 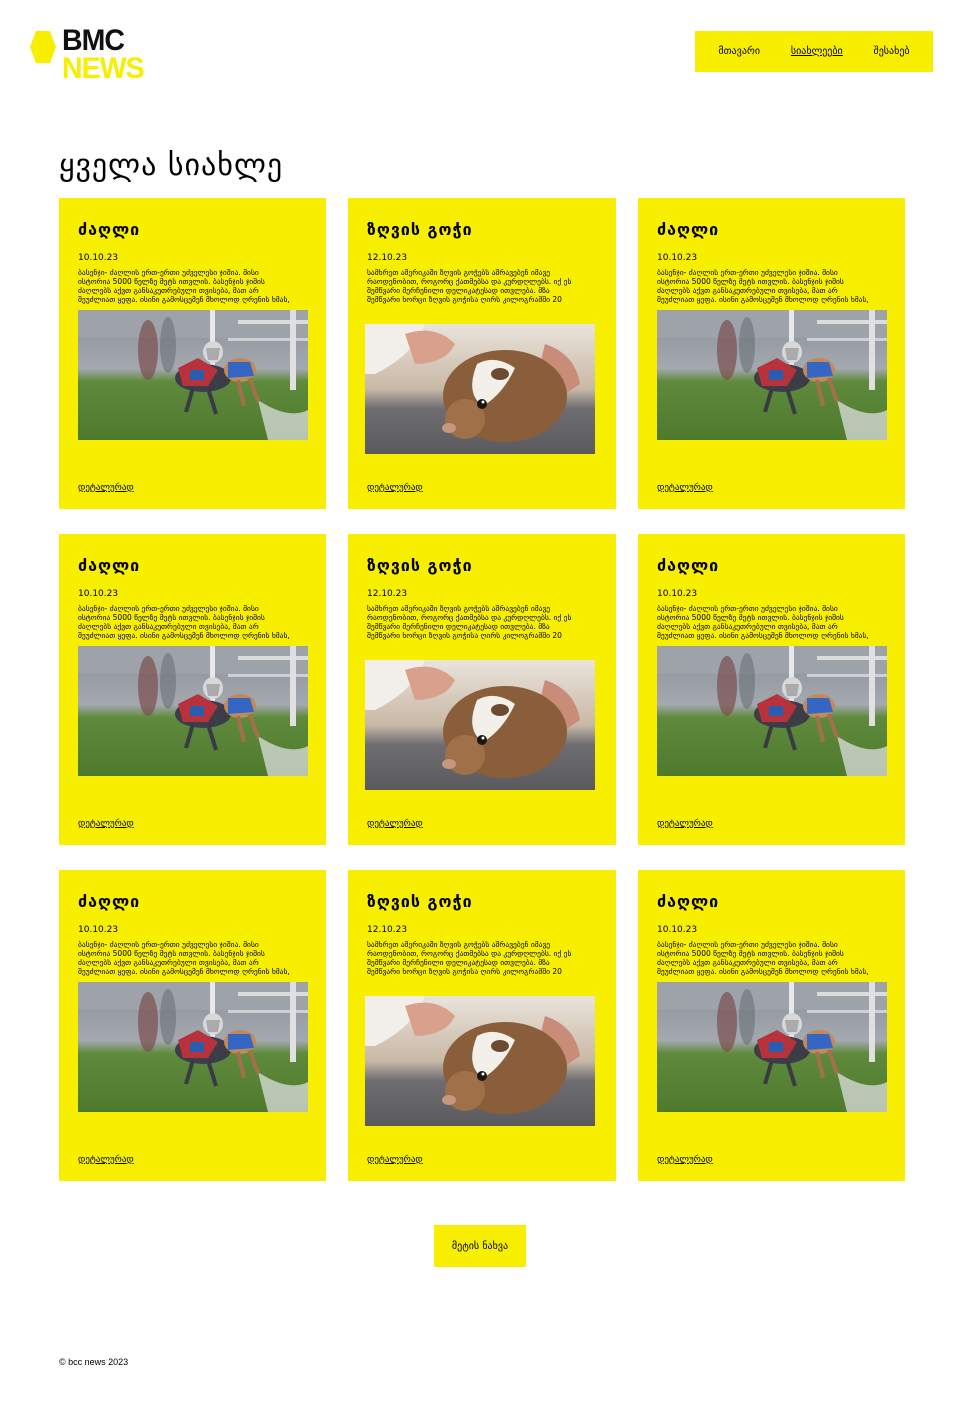 What do you see at coordinates (480, 1246) in the screenshot?
I see `load-more-button: მეტის ნახვა` at bounding box center [480, 1246].